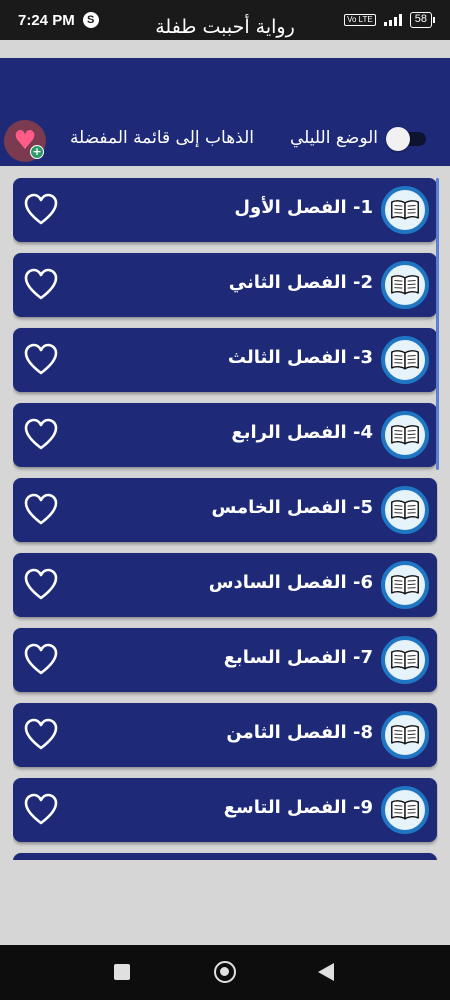 This screenshot has width=450, height=1000. I want to click on night-mode-label: الوضع الليلي, so click(333, 138).